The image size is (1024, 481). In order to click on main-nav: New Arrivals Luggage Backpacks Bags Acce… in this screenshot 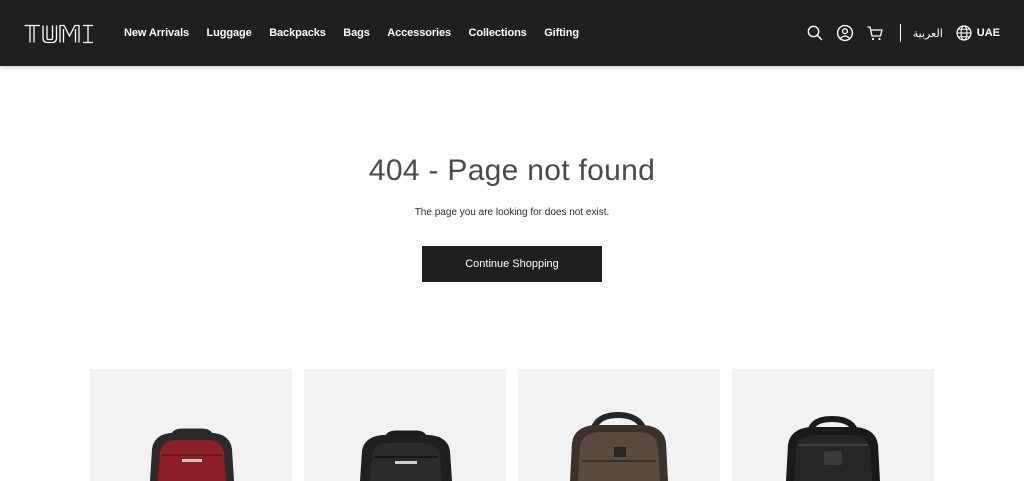, I will do `click(360, 33)`.